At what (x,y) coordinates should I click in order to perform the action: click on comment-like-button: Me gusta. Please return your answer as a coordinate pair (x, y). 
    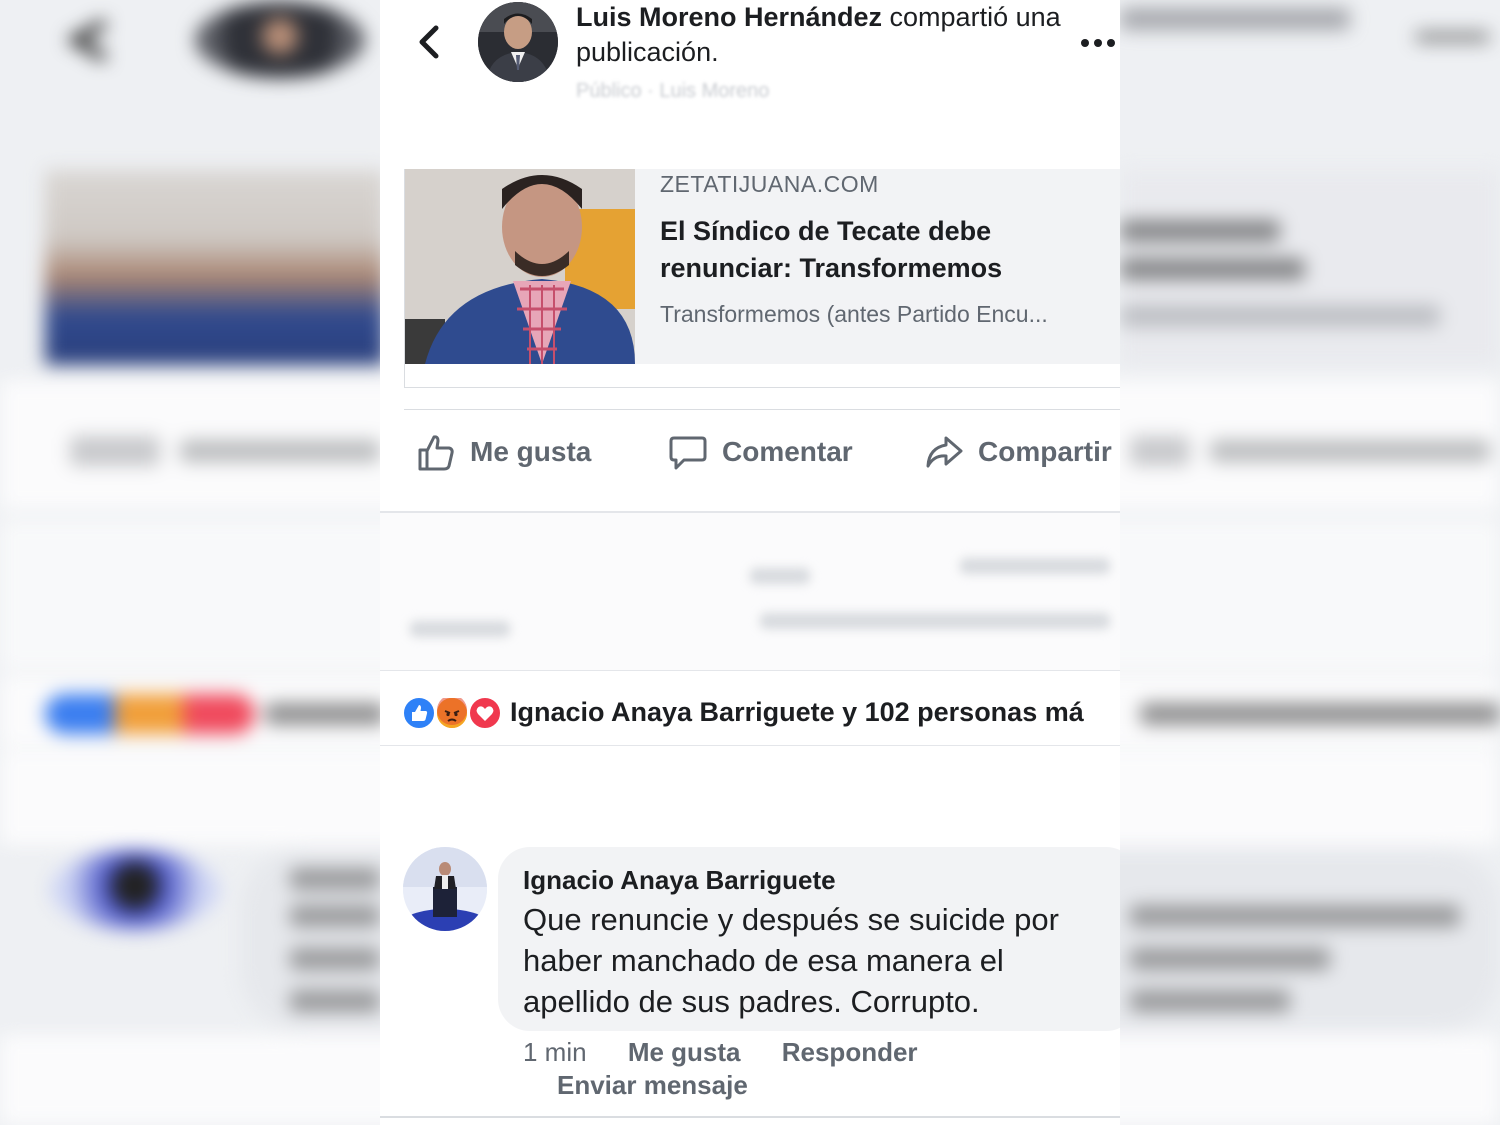
    Looking at the image, I should click on (684, 1052).